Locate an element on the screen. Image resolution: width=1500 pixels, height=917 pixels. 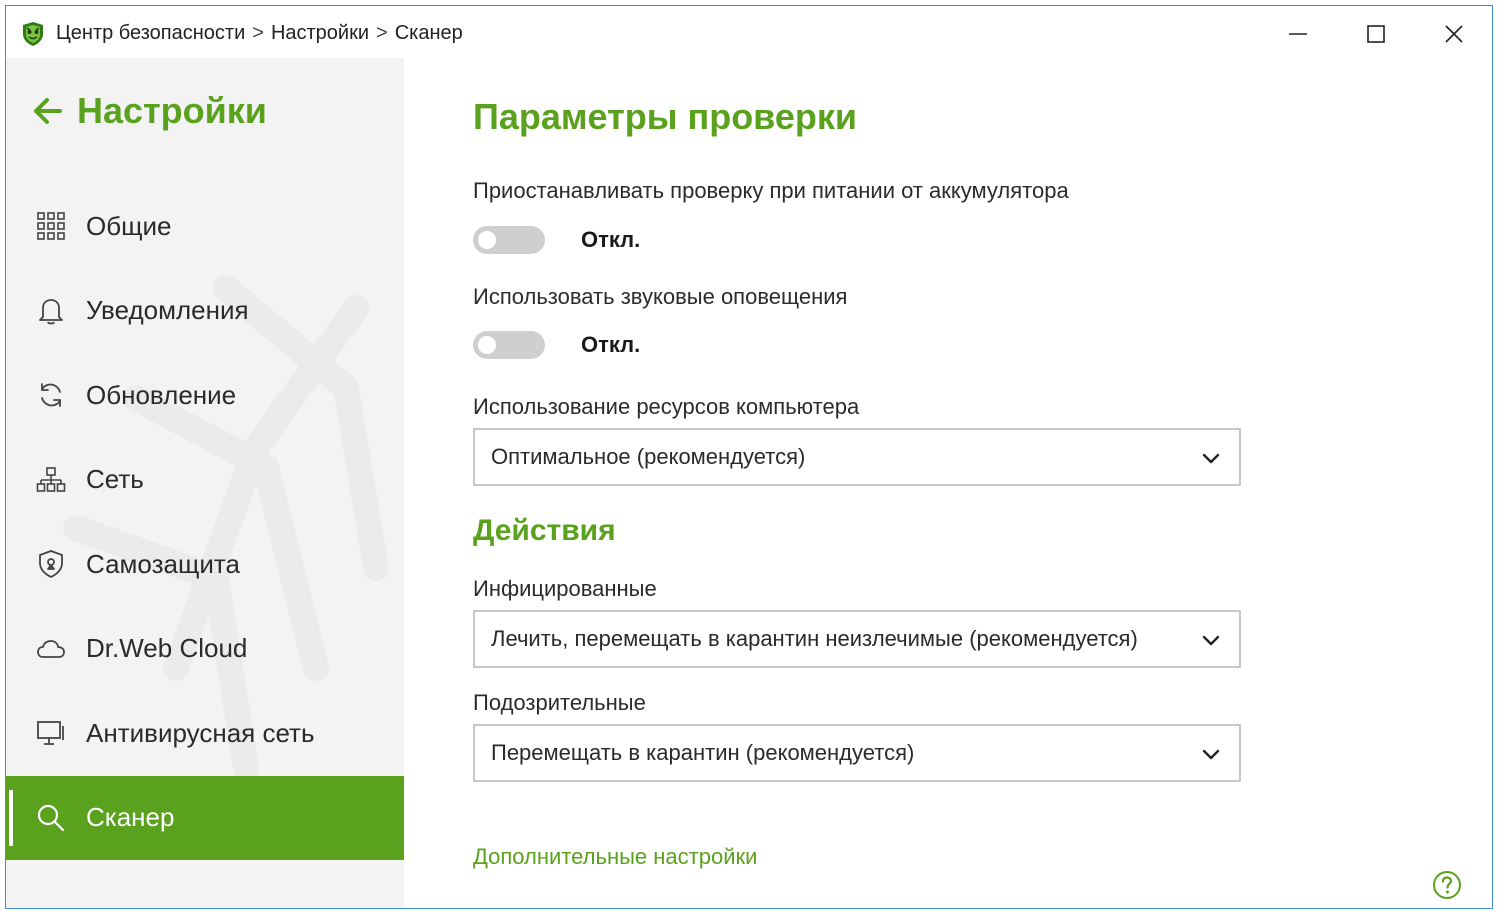
sidebar-item-label: Сканер is located at coordinates (130, 817).